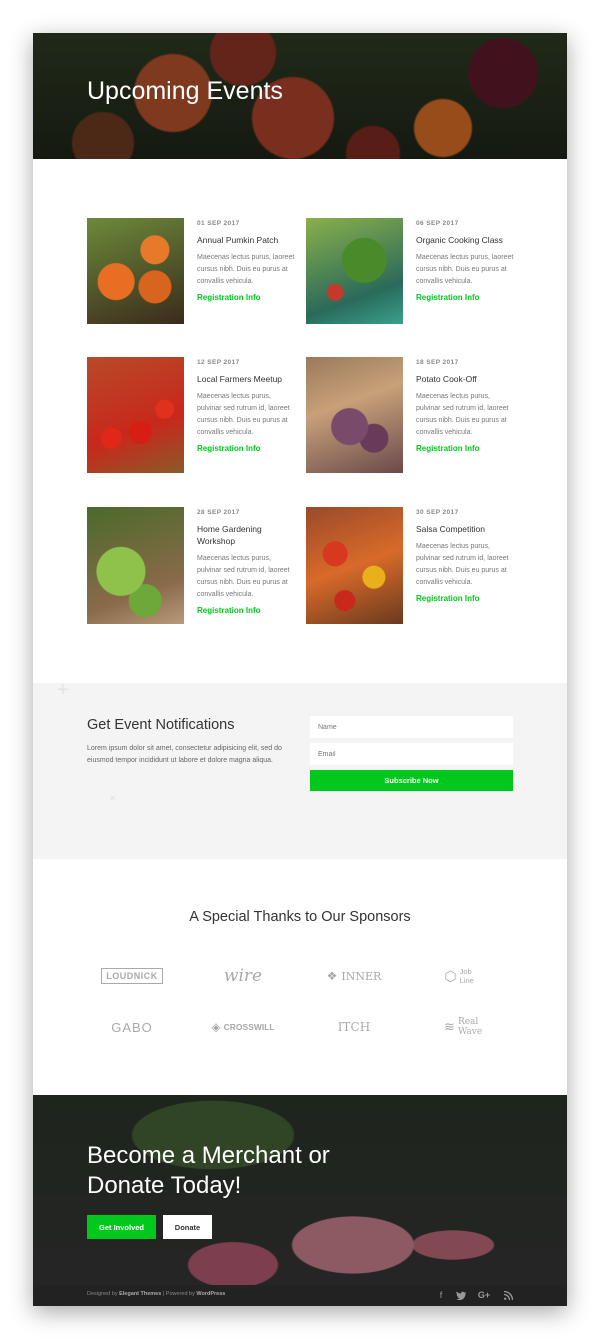 The image size is (600, 1339). What do you see at coordinates (247, 240) in the screenshot?
I see `event-title: Annual Pumkin Patch` at bounding box center [247, 240].